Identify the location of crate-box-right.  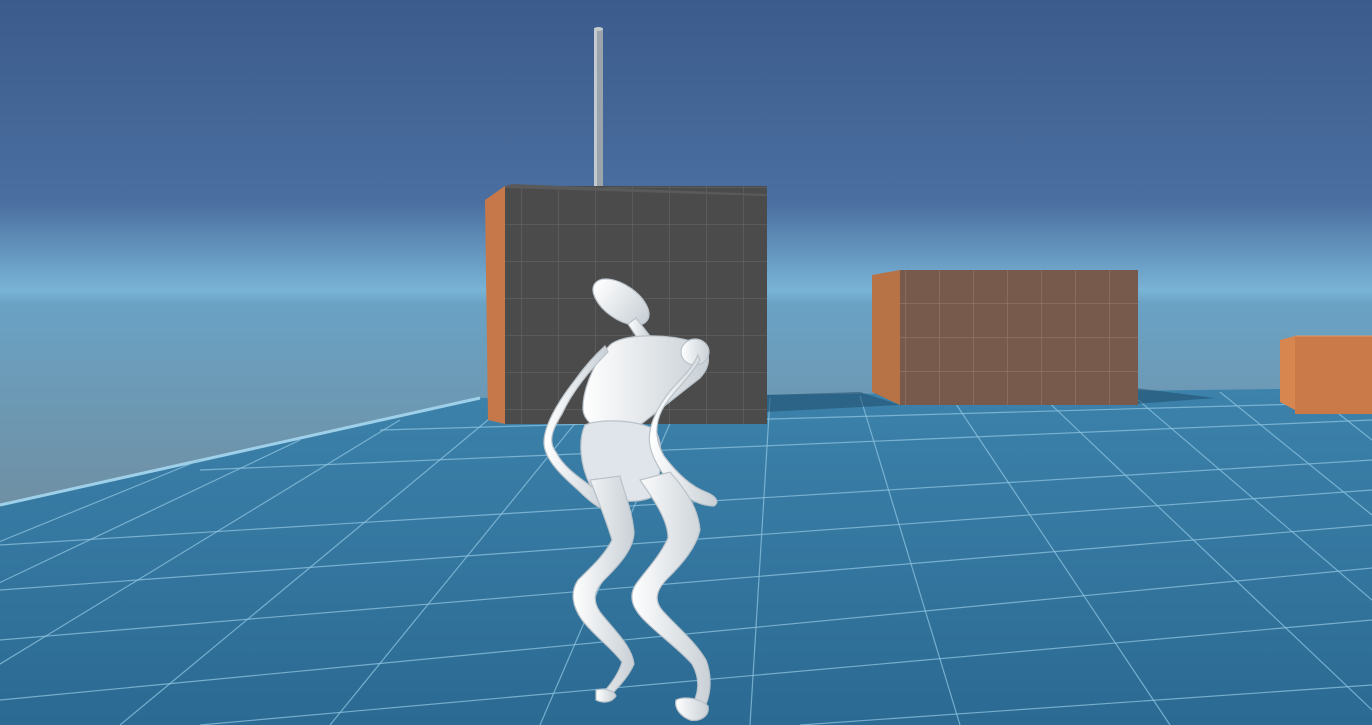
(1326, 374).